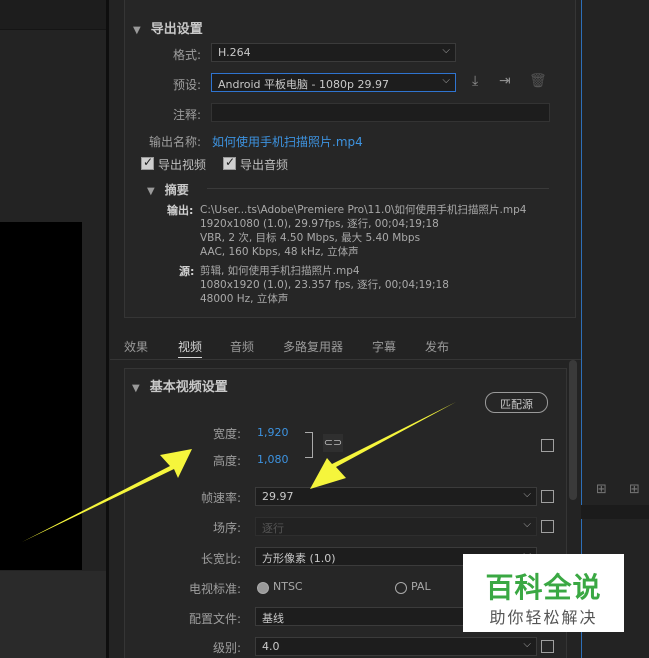 The height and width of the screenshot is (658, 649). Describe the element at coordinates (516, 402) in the screenshot. I see `match-source-button: 匹配源` at that location.